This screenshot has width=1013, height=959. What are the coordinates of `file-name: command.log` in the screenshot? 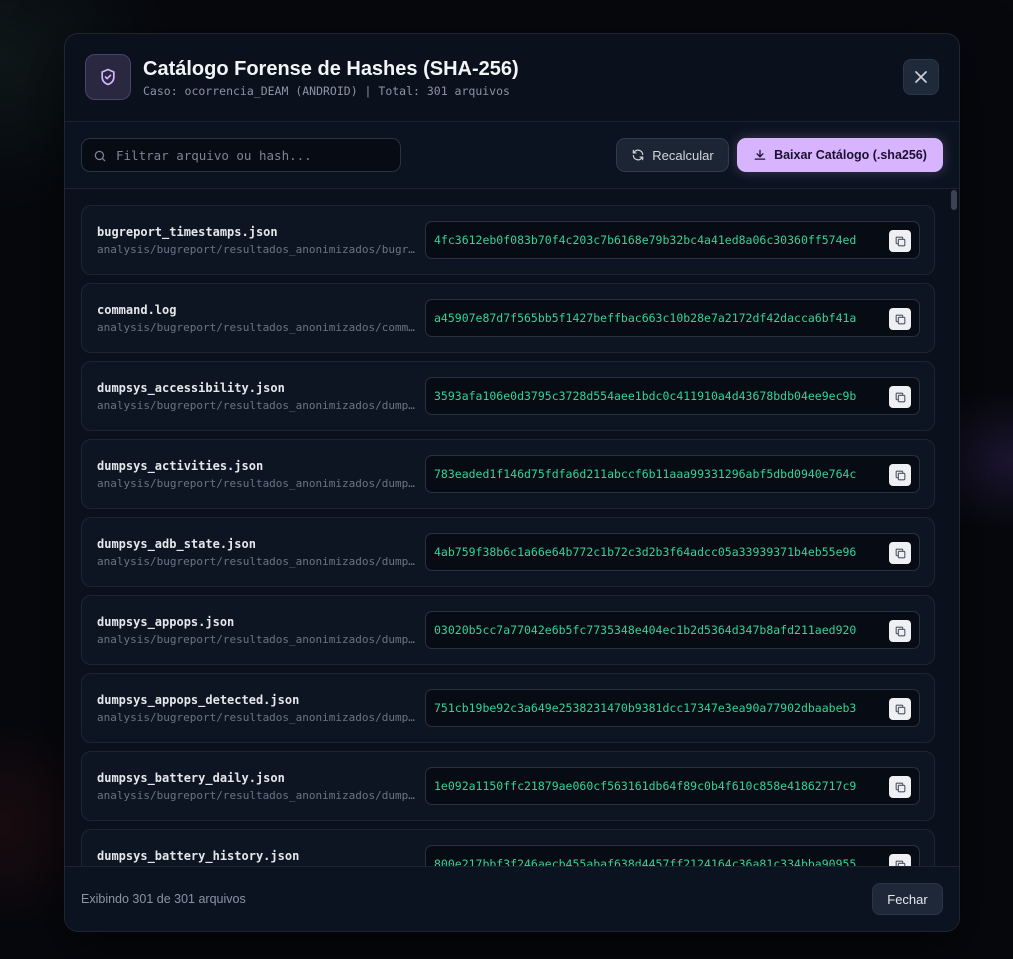 It's located at (137, 310).